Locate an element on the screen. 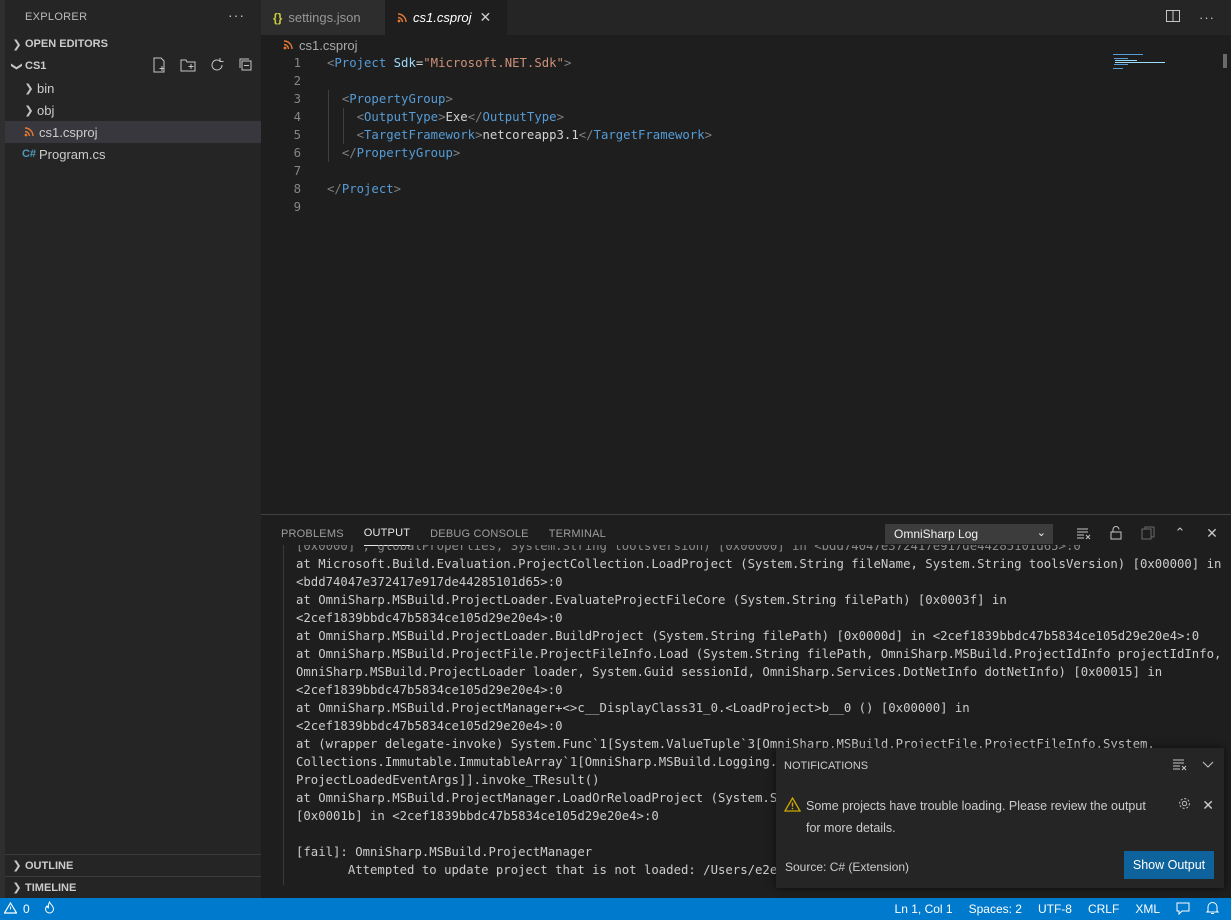 This screenshot has height=920, width=1231. json-icon: {} is located at coordinates (278, 17).